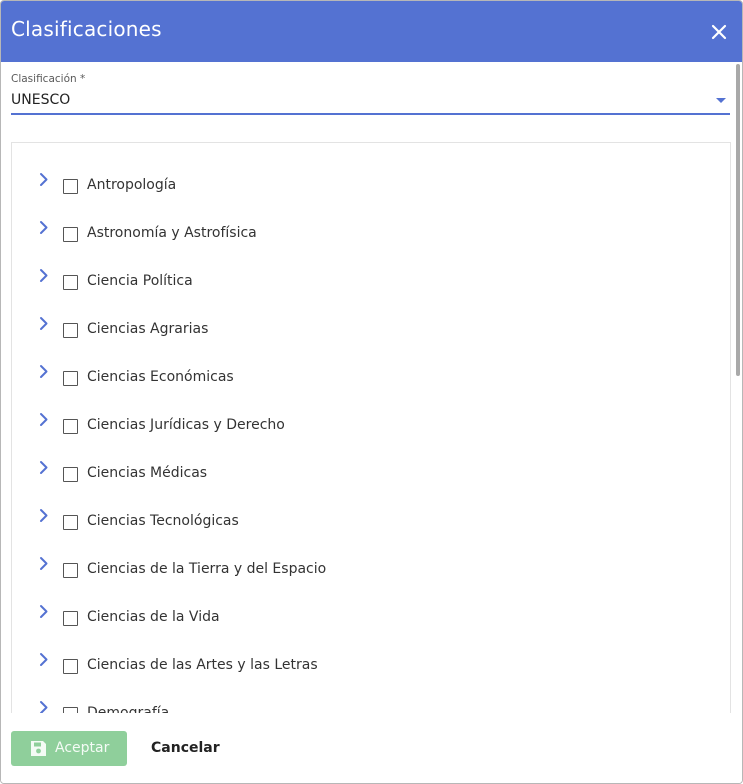 Image resolution: width=743 pixels, height=784 pixels. I want to click on tree-item-label: Ciencia Política, so click(140, 281).